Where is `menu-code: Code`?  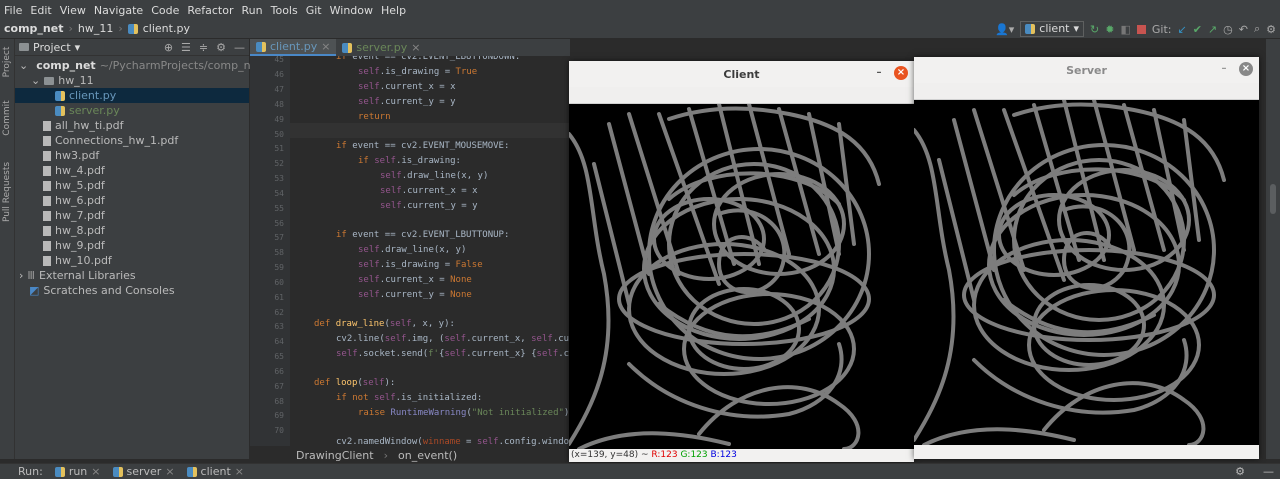
menu-code: Code is located at coordinates (165, 10).